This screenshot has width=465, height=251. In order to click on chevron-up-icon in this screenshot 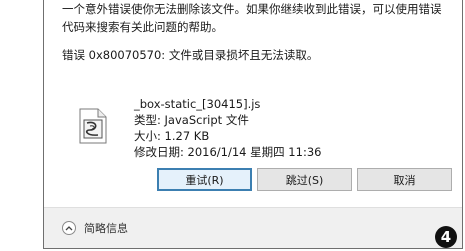, I will do `click(69, 228)`.